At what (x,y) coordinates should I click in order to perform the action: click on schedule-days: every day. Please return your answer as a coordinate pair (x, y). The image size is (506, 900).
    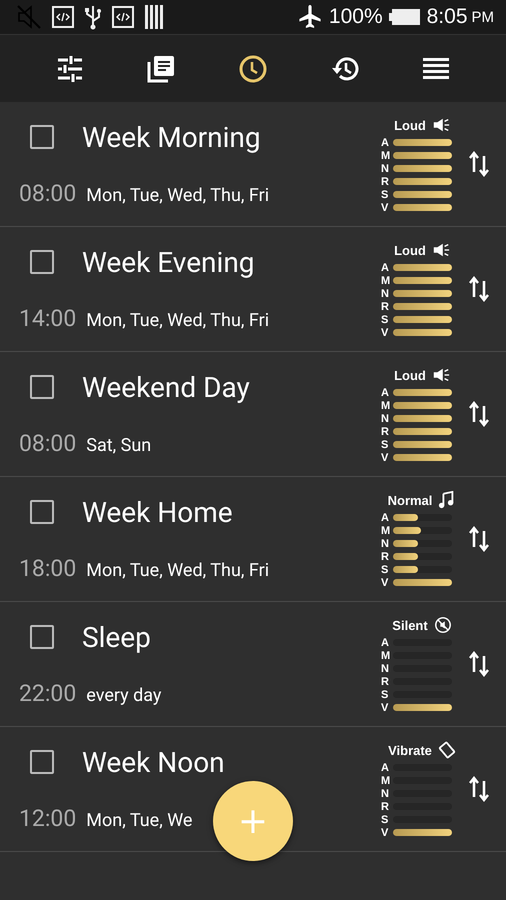
    Looking at the image, I should click on (124, 695).